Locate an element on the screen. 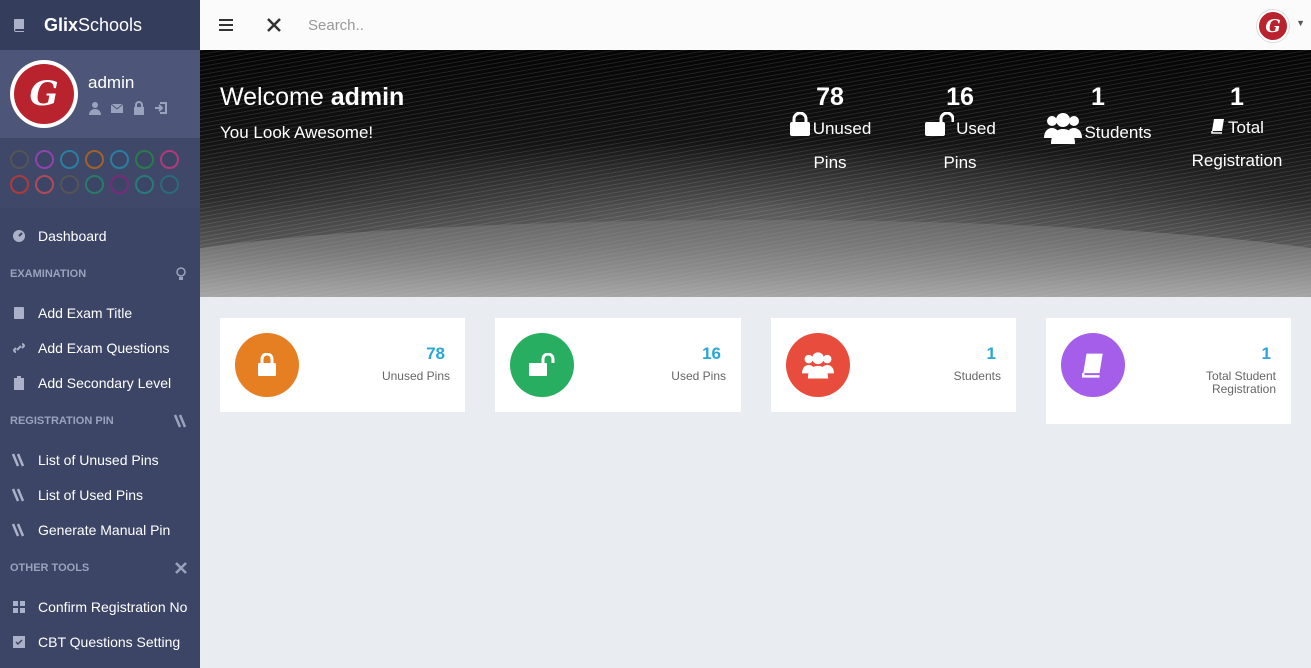 Image resolution: width=1311 pixels, height=668 pixels. card-students: 1 Students is located at coordinates (893, 365).